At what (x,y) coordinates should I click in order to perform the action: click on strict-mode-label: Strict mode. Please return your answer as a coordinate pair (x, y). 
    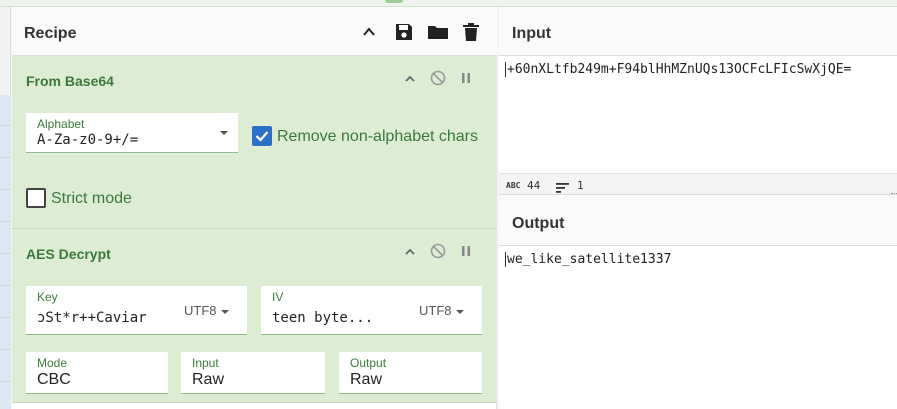
    Looking at the image, I should click on (91, 198).